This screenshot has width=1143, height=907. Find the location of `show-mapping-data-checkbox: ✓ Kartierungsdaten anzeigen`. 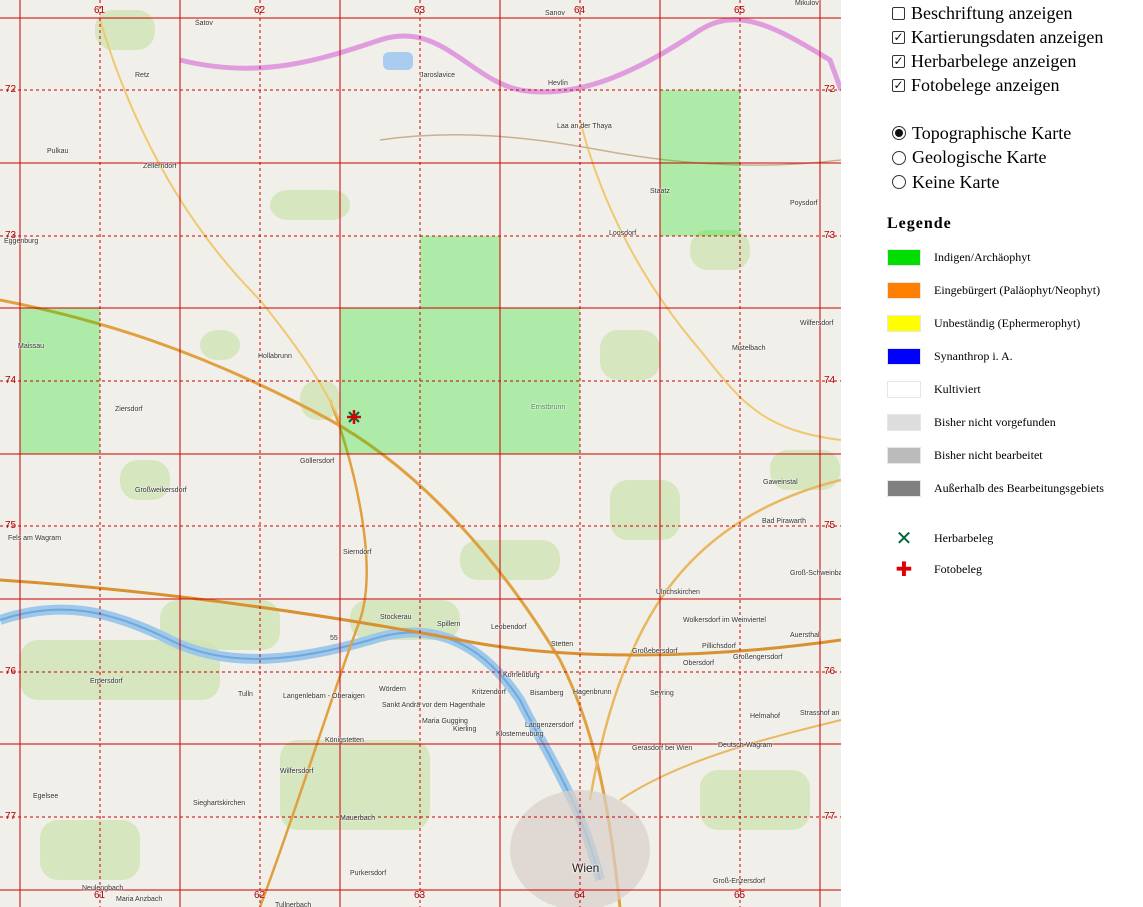

show-mapping-data-checkbox: ✓ Kartierungsdaten anzeigen is located at coordinates (997, 37).